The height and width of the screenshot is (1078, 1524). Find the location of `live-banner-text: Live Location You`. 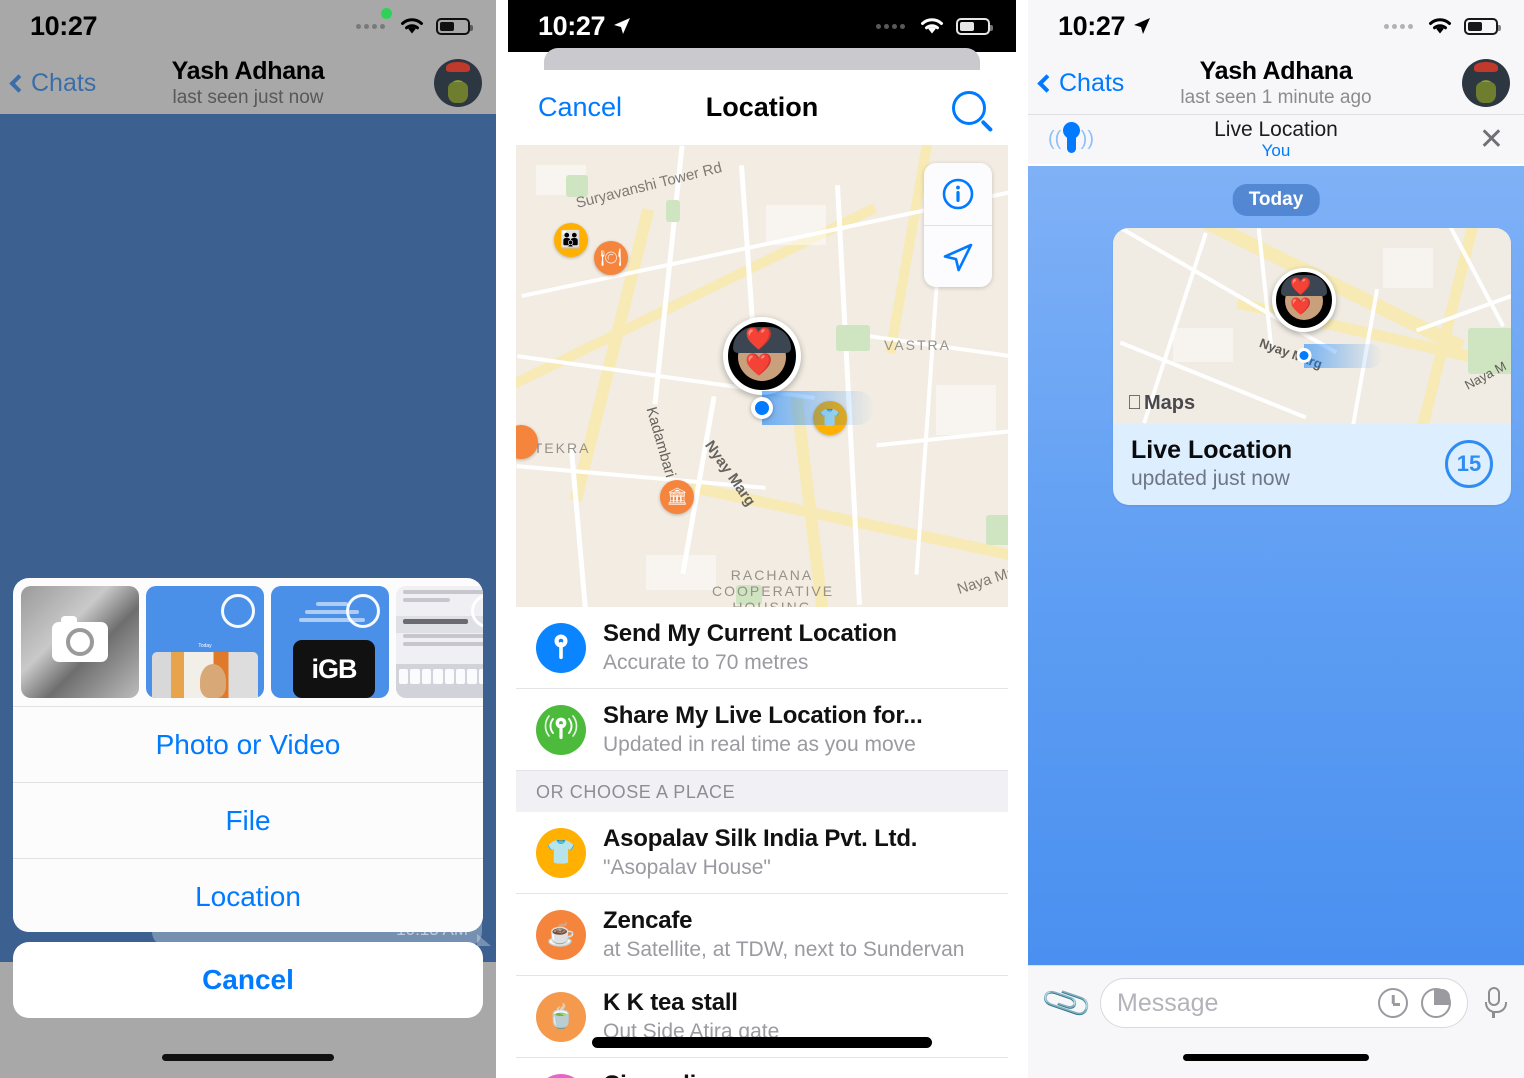

live-banner-text: Live Location You is located at coordinates (1276, 139).